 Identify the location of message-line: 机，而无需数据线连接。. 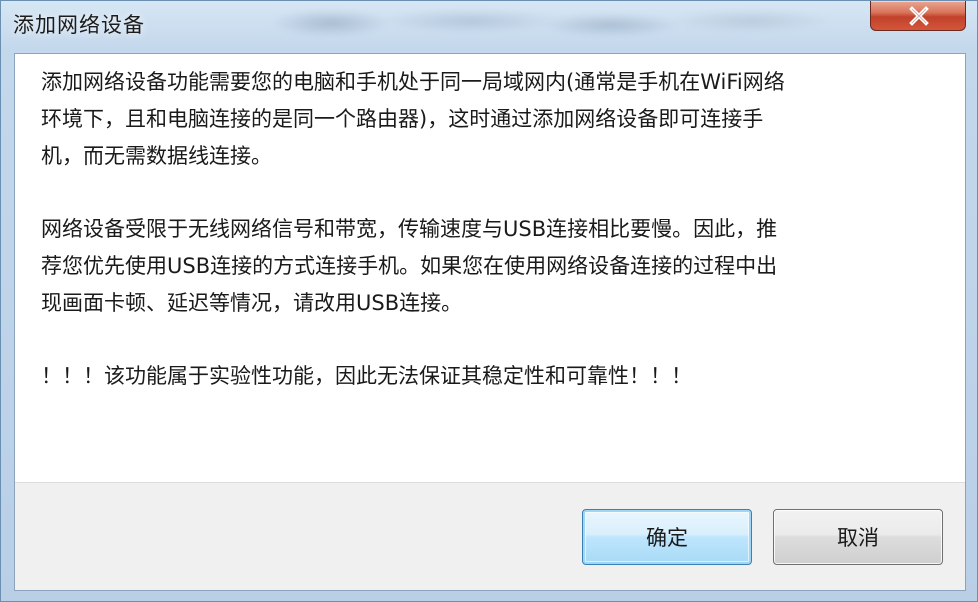
(156, 156).